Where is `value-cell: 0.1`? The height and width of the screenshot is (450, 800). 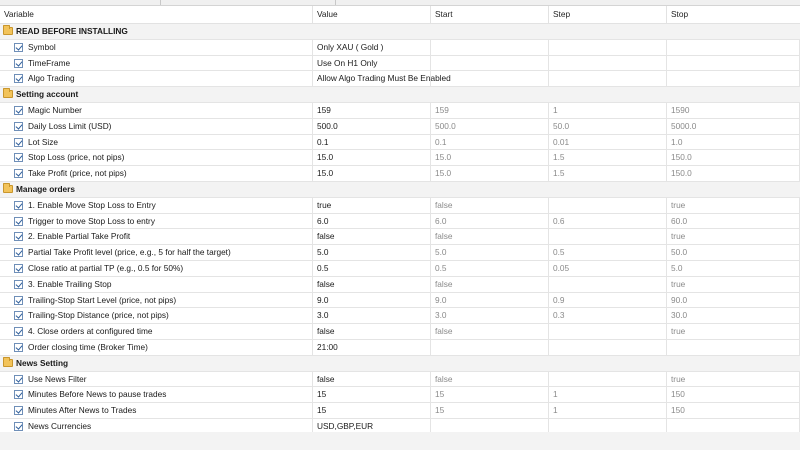
value-cell: 0.1 is located at coordinates (372, 142).